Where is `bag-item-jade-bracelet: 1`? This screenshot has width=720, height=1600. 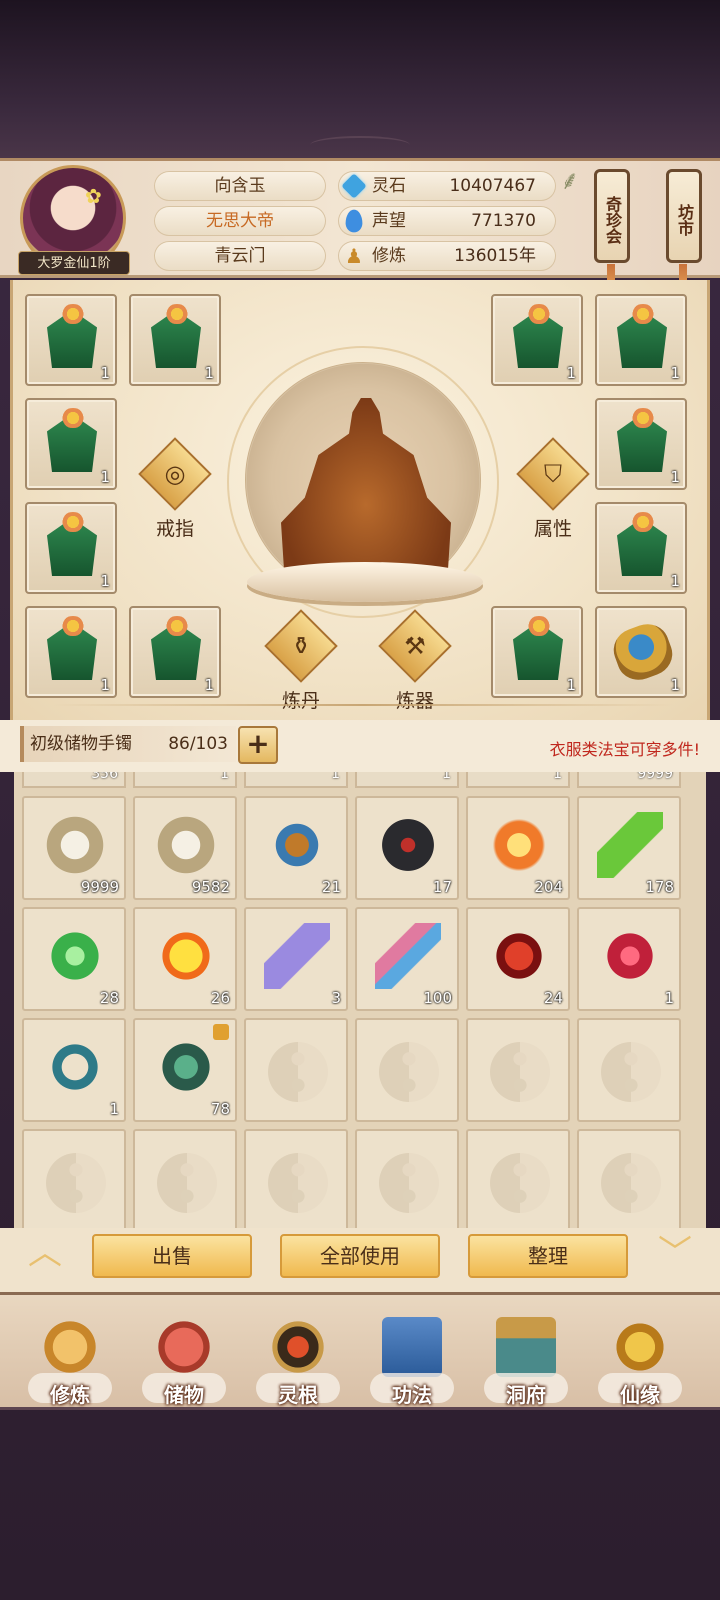
bag-item-jade-bracelet: 1 is located at coordinates (74, 1070).